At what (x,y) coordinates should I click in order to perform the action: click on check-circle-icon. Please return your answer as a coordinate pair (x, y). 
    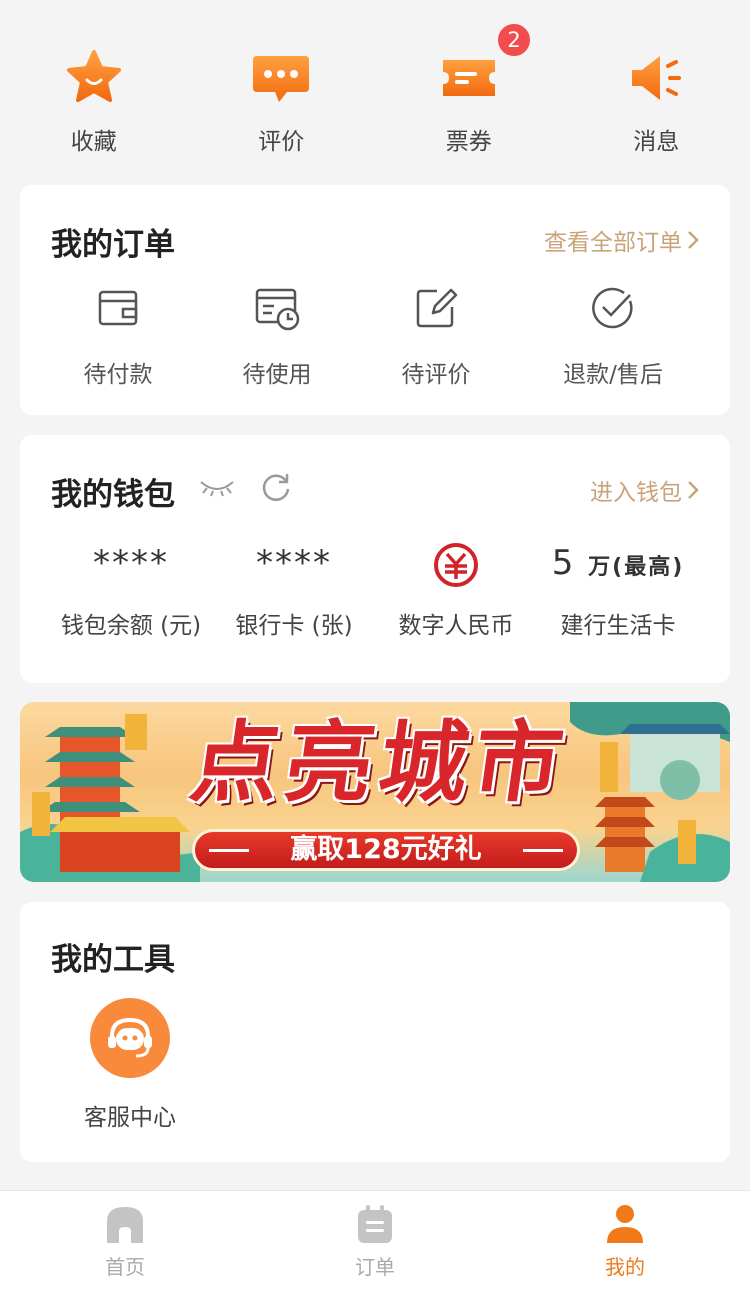
    Looking at the image, I should click on (612, 308).